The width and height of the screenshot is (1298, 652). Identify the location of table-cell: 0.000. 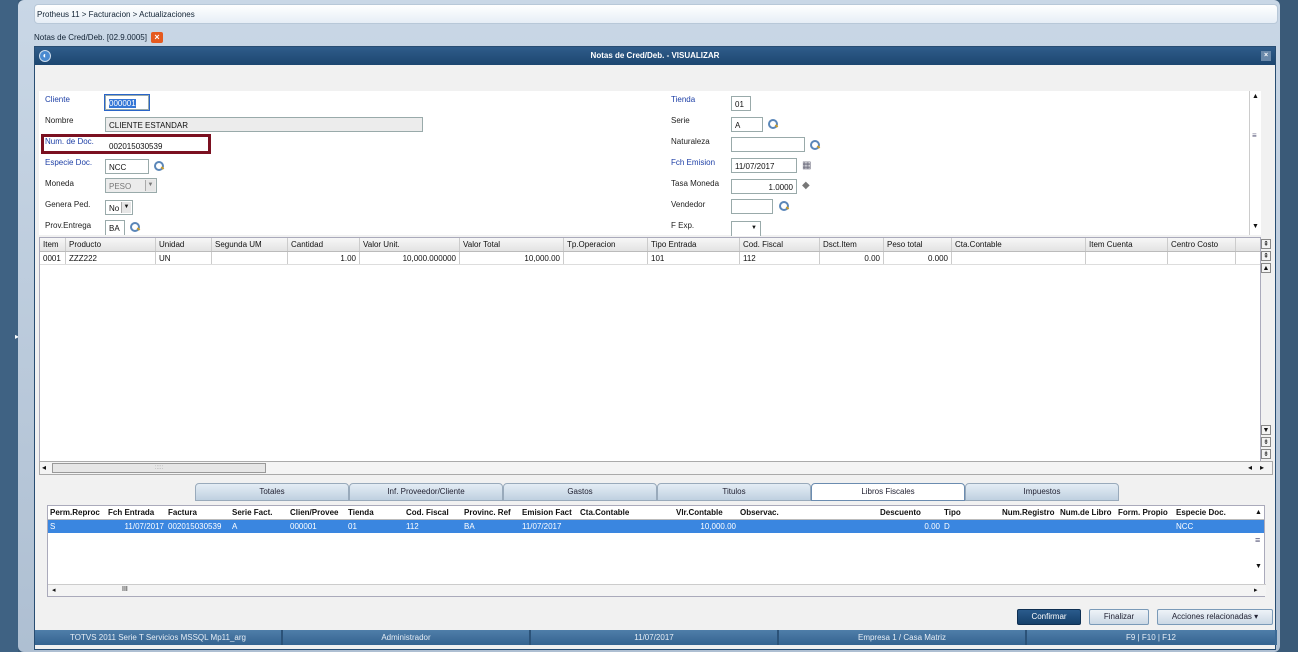
(918, 258).